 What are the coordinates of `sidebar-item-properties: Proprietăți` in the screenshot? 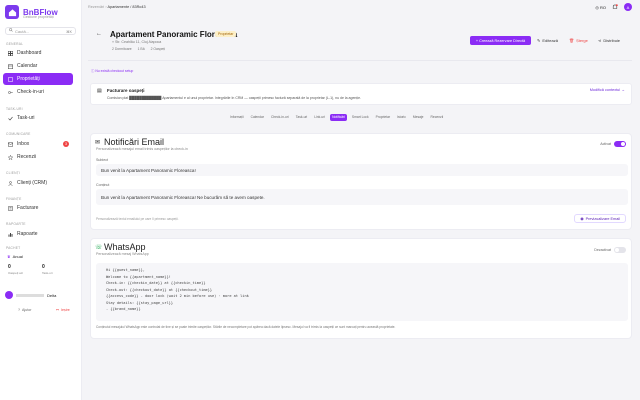 It's located at (38, 79).